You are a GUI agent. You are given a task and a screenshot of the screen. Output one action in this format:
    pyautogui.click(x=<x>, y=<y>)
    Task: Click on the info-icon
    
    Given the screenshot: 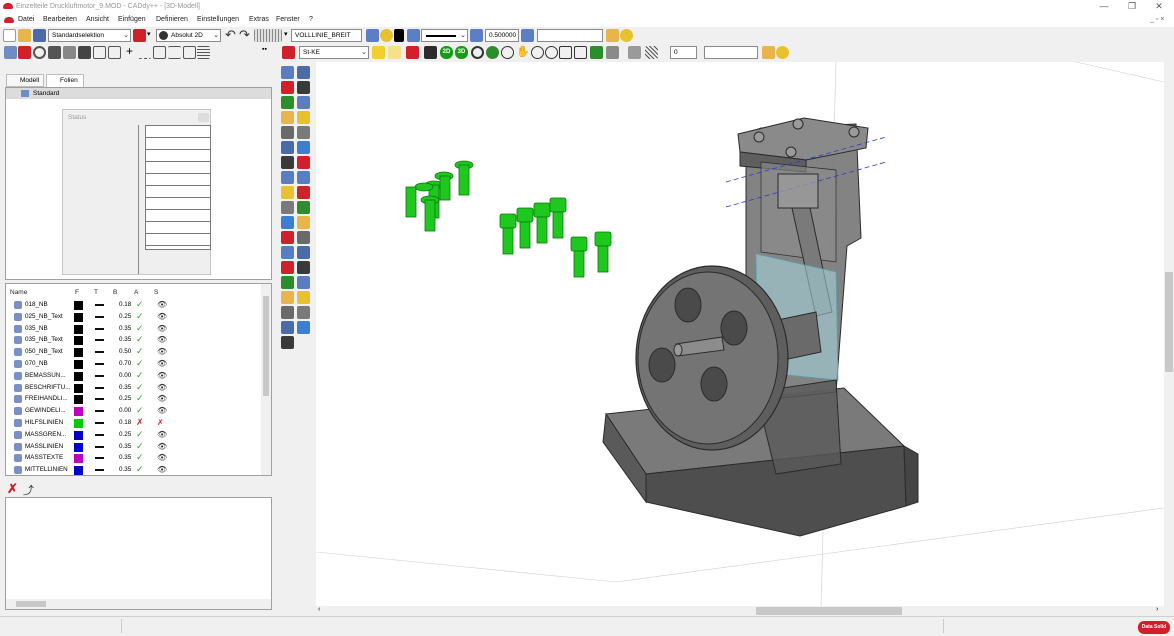 What is the action you would take?
    pyautogui.click(x=287, y=222)
    